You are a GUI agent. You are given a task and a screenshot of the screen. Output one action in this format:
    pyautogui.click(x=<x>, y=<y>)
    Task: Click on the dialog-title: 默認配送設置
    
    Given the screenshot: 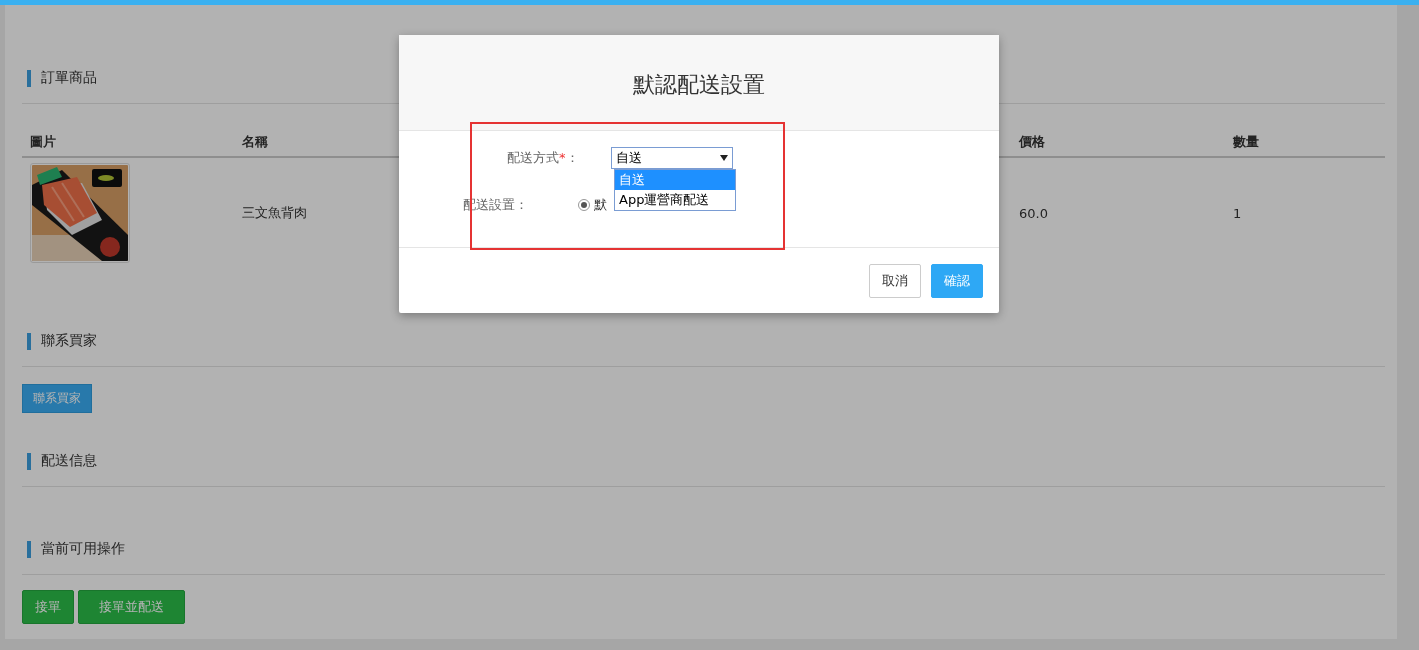 What is the action you would take?
    pyautogui.click(x=699, y=85)
    